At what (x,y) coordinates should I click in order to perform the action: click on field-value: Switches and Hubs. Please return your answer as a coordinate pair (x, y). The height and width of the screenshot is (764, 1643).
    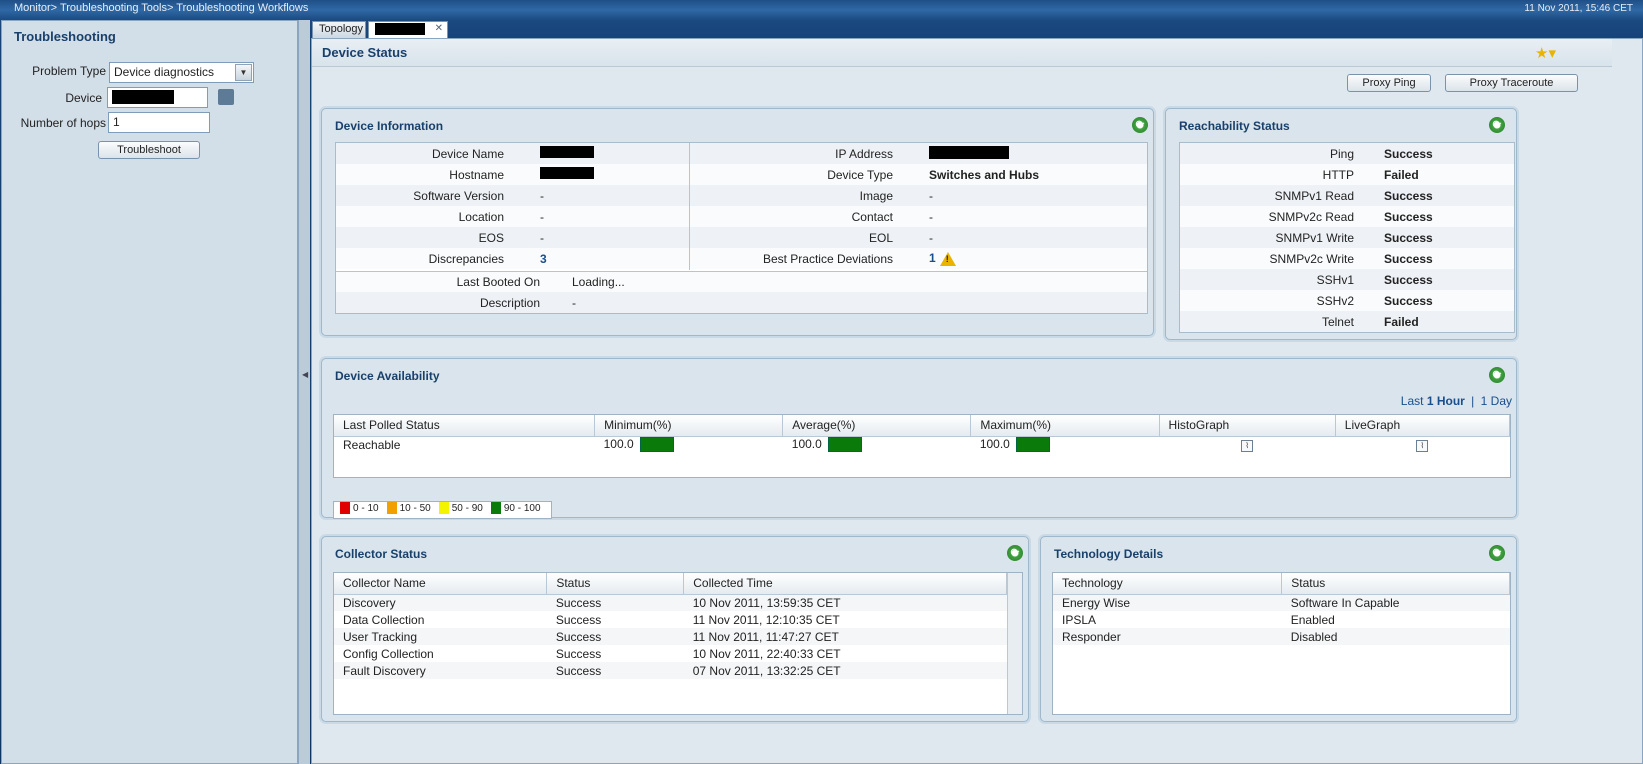
    Looking at the image, I should click on (1036, 174).